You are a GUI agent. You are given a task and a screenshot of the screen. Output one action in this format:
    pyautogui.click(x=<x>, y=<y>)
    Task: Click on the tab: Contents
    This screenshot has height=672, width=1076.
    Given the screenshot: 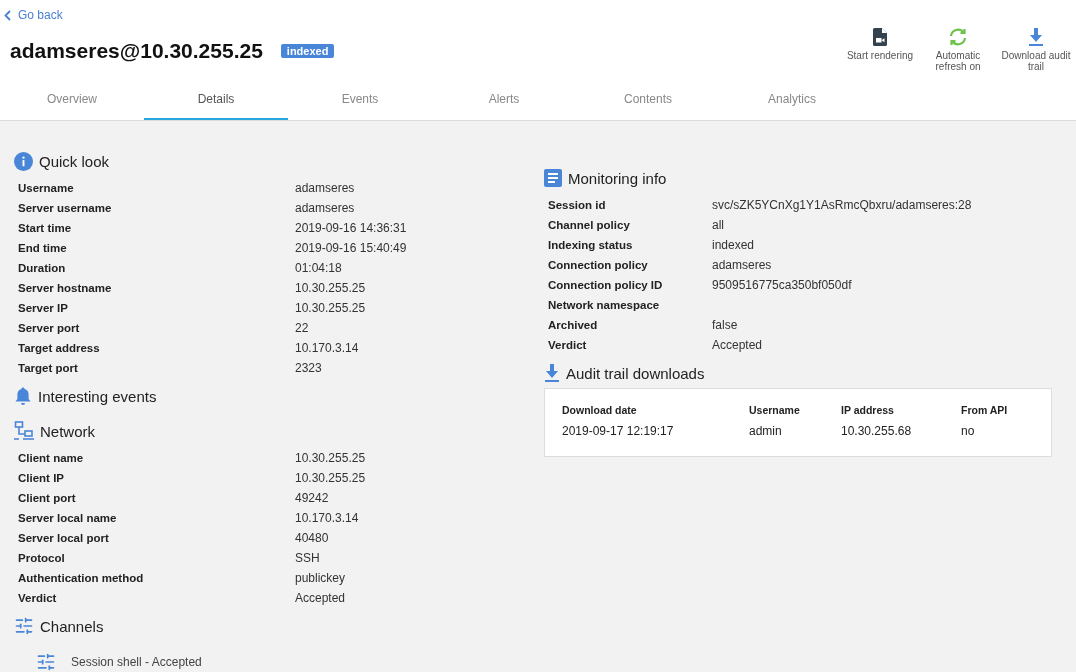 What is the action you would take?
    pyautogui.click(x=648, y=104)
    